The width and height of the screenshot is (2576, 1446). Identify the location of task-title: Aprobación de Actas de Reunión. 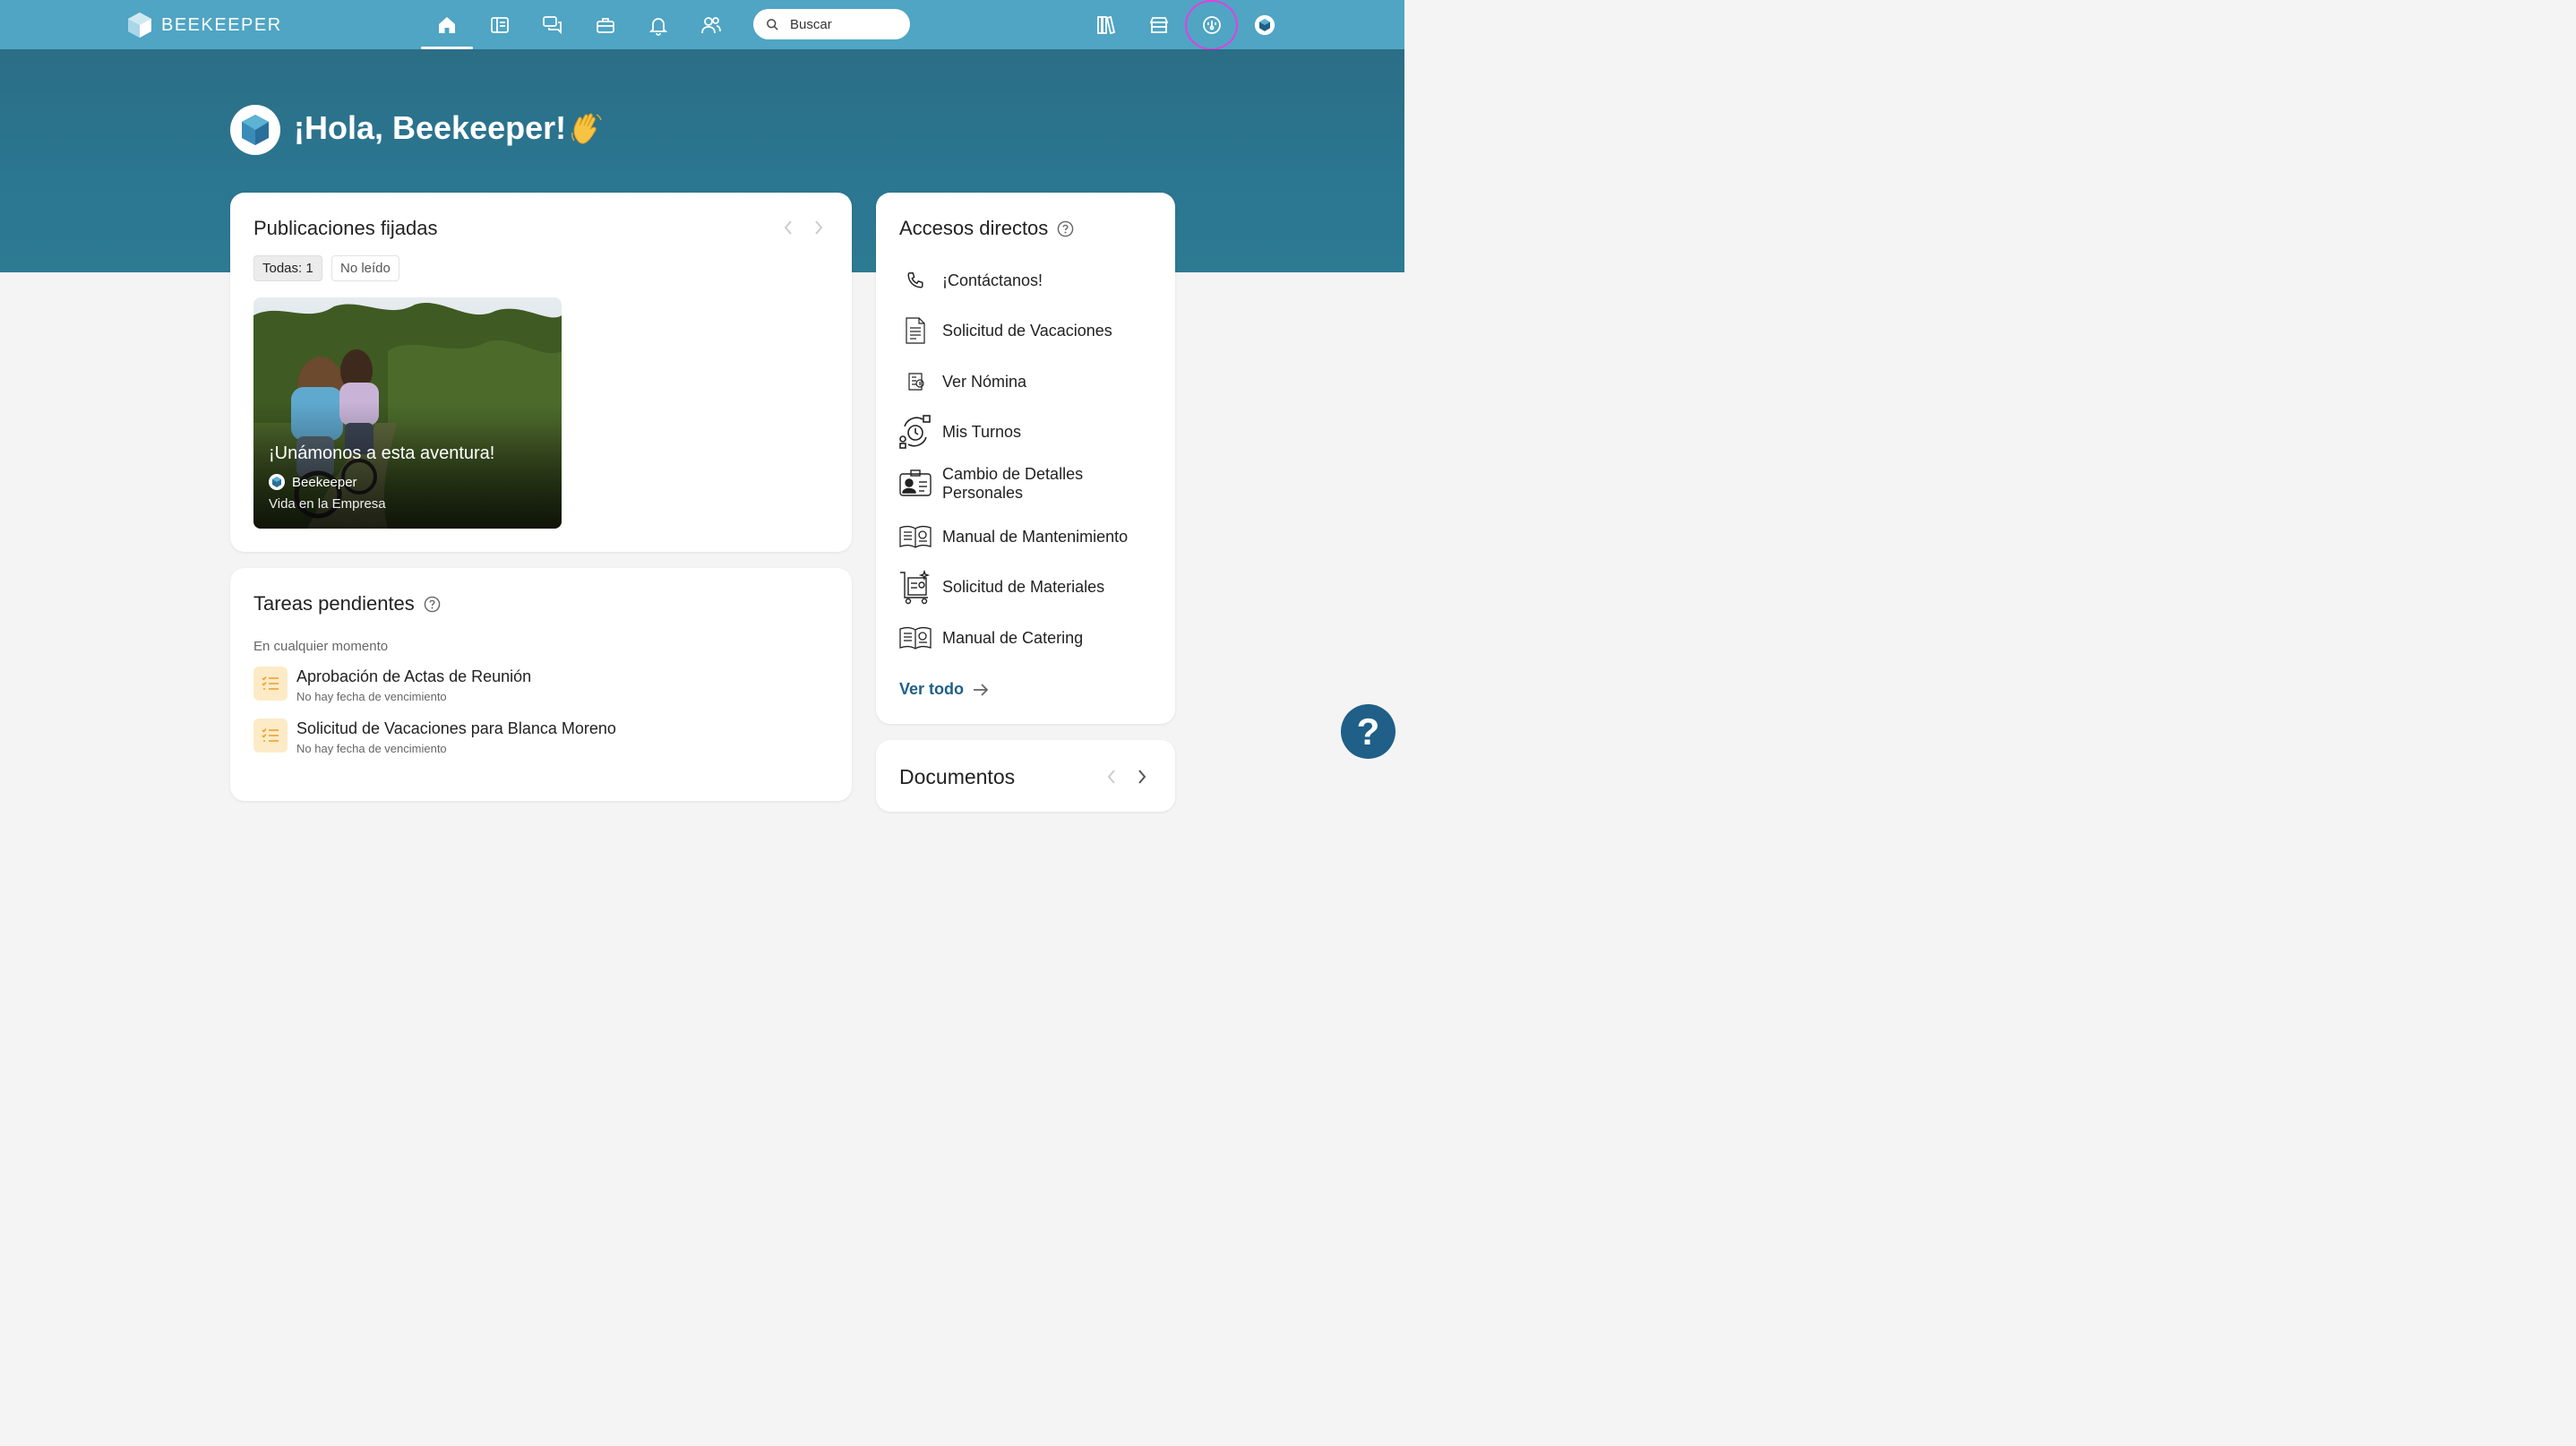
(414, 676).